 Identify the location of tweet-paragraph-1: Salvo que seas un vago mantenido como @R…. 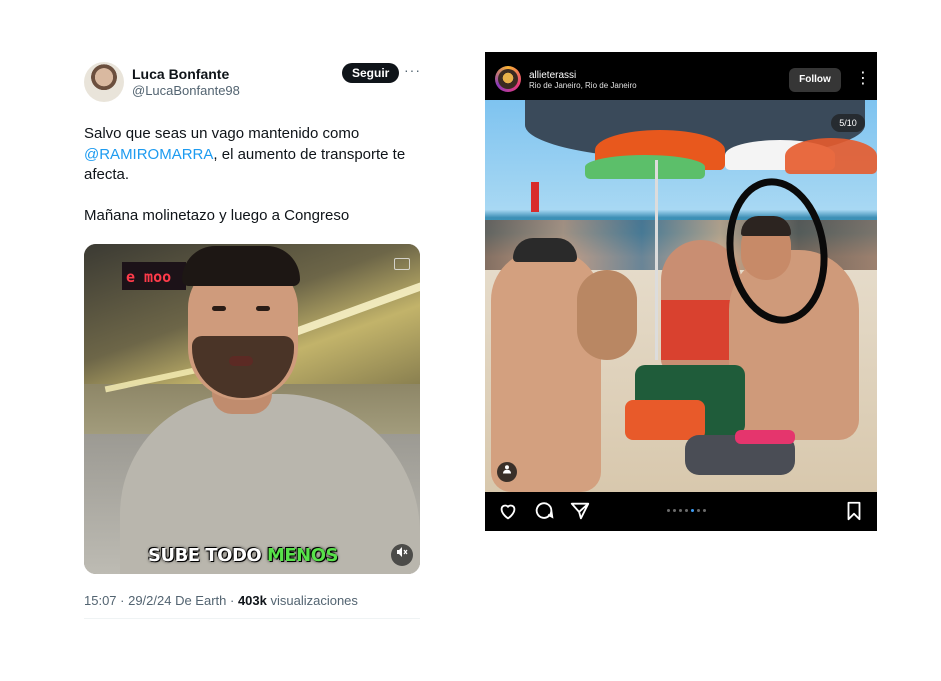
(249, 155).